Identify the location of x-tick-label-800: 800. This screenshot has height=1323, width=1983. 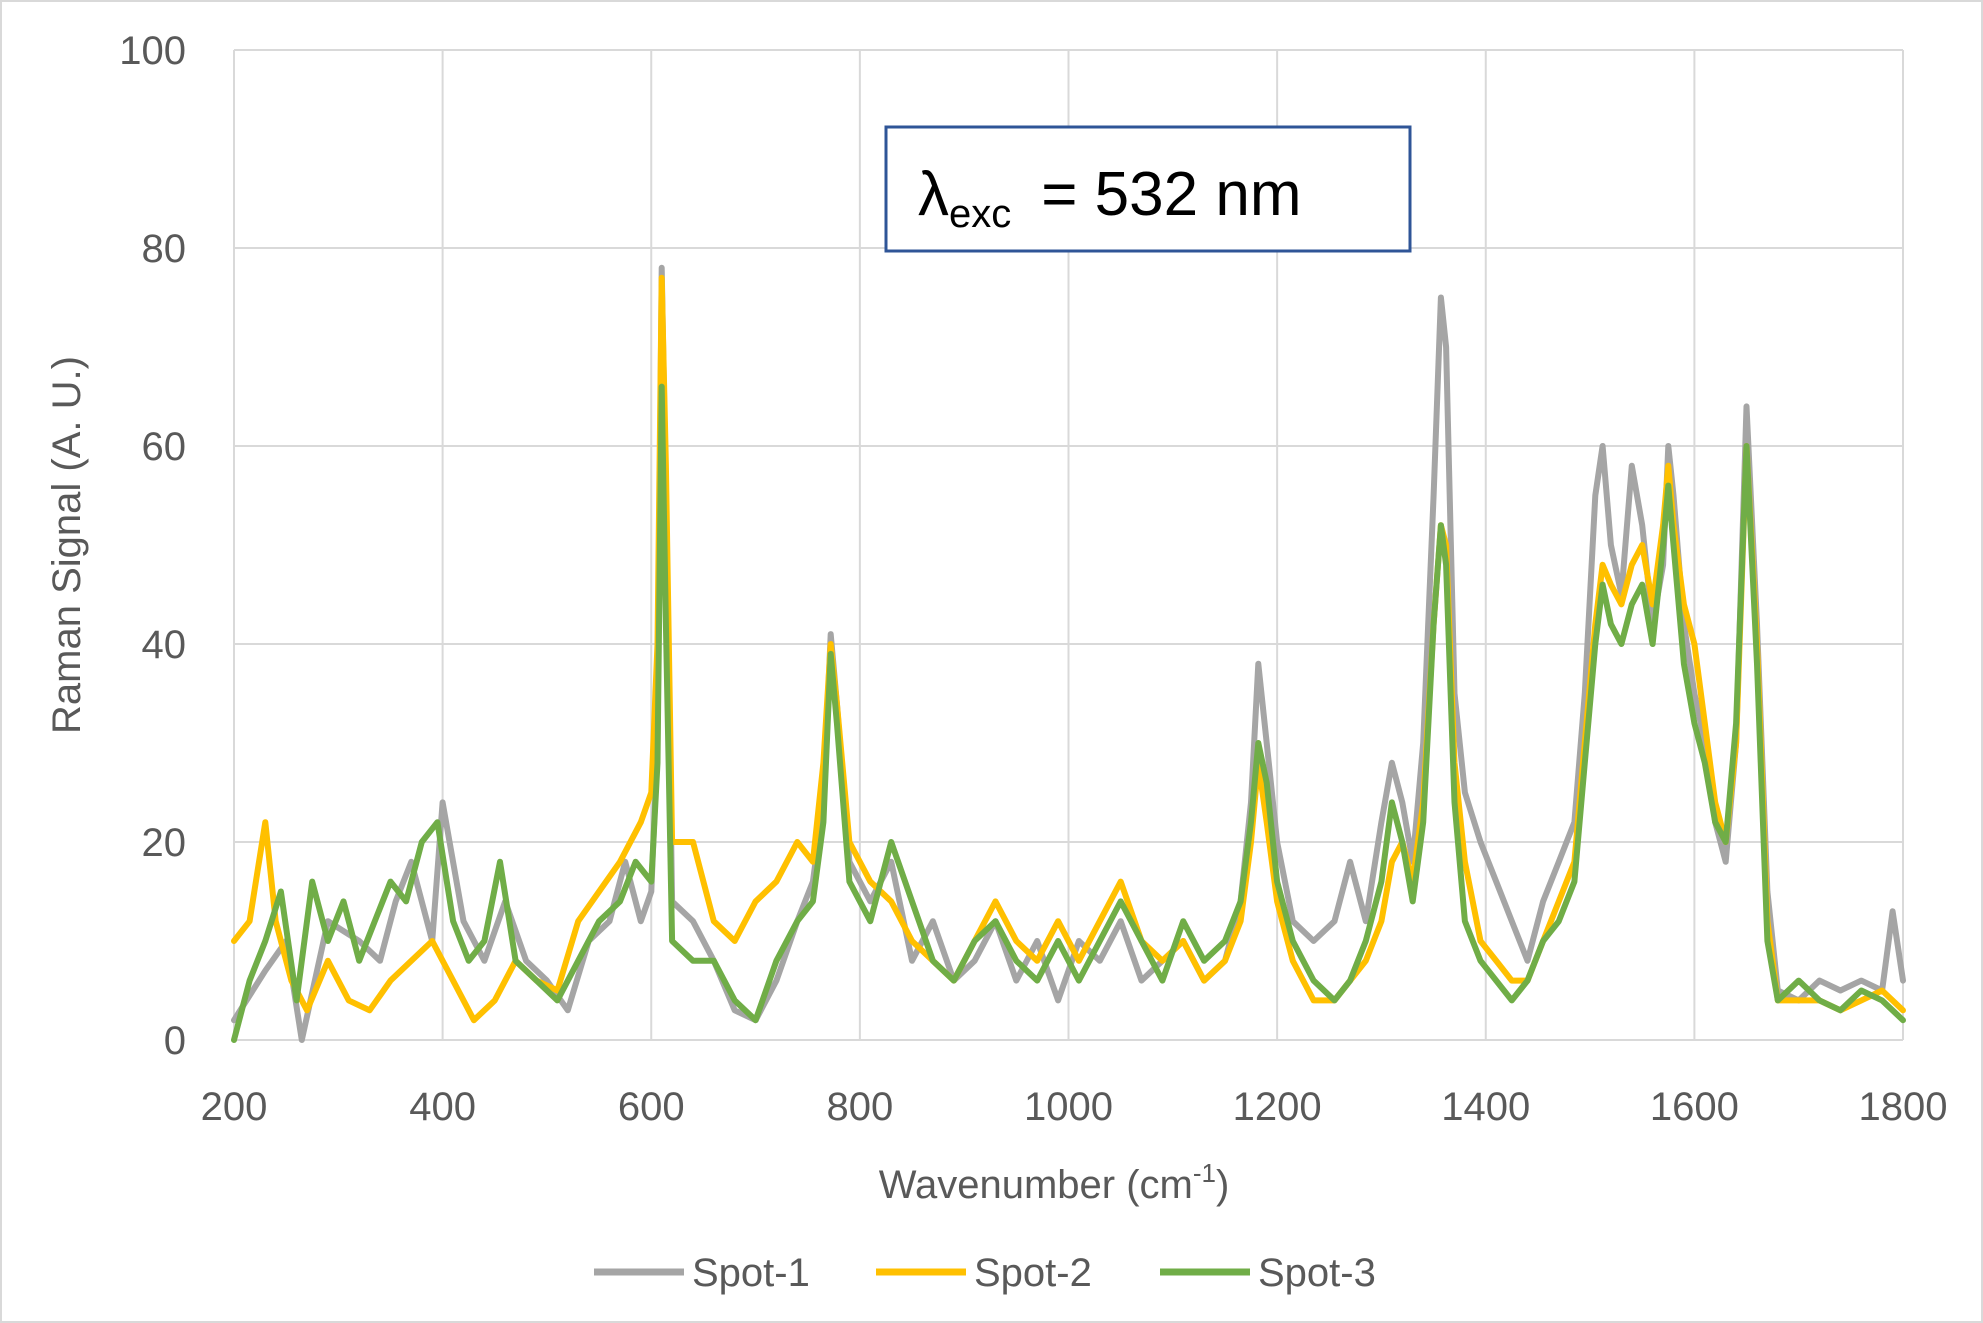
(860, 1107).